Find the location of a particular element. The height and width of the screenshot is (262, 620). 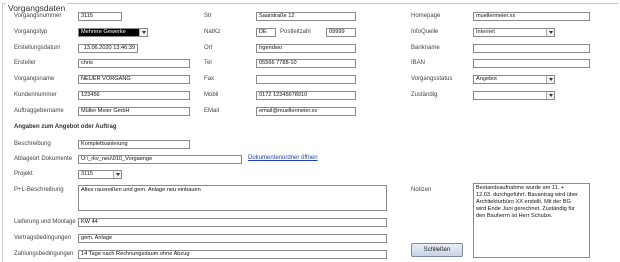

iban-field is located at coordinates (531, 63).